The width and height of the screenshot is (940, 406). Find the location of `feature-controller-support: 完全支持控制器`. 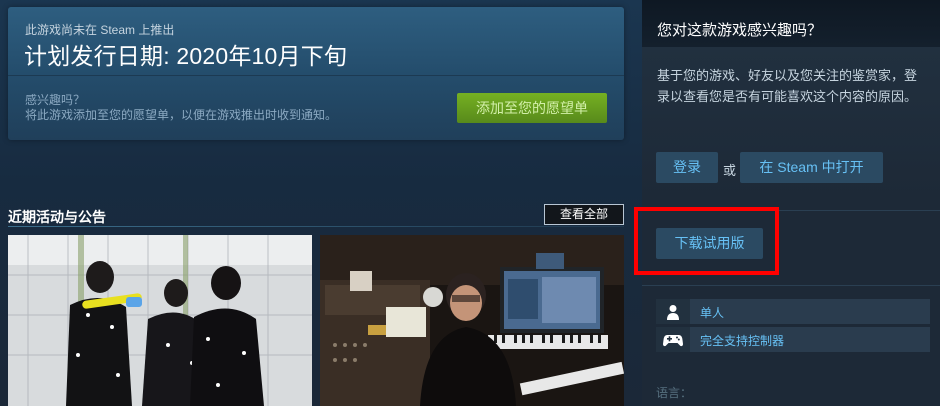

feature-controller-support: 完全支持控制器 is located at coordinates (793, 339).